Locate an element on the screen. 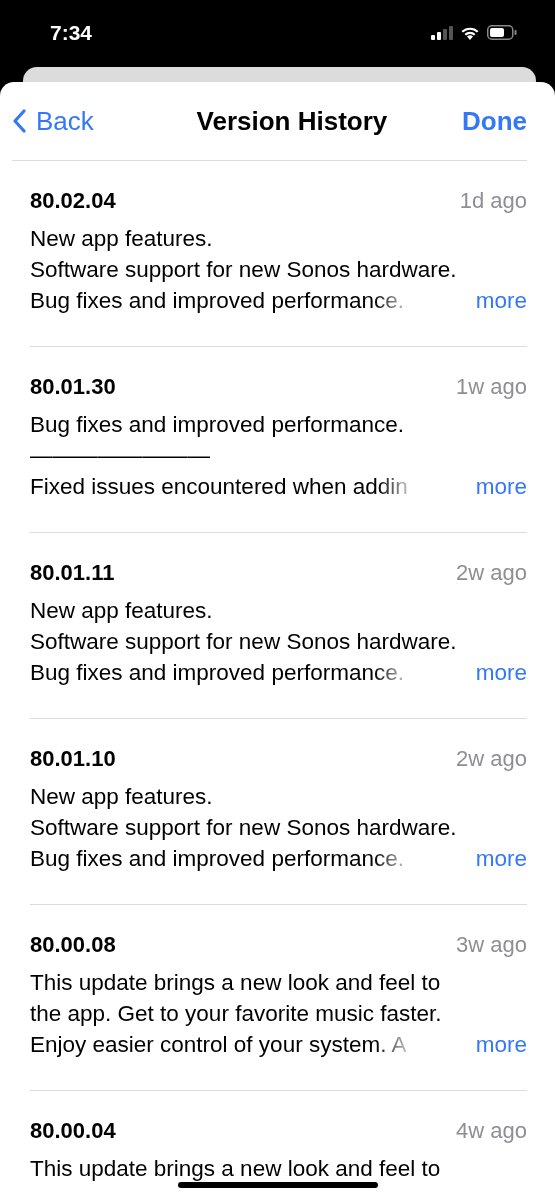  version-number: 80.01.11 is located at coordinates (72, 573).